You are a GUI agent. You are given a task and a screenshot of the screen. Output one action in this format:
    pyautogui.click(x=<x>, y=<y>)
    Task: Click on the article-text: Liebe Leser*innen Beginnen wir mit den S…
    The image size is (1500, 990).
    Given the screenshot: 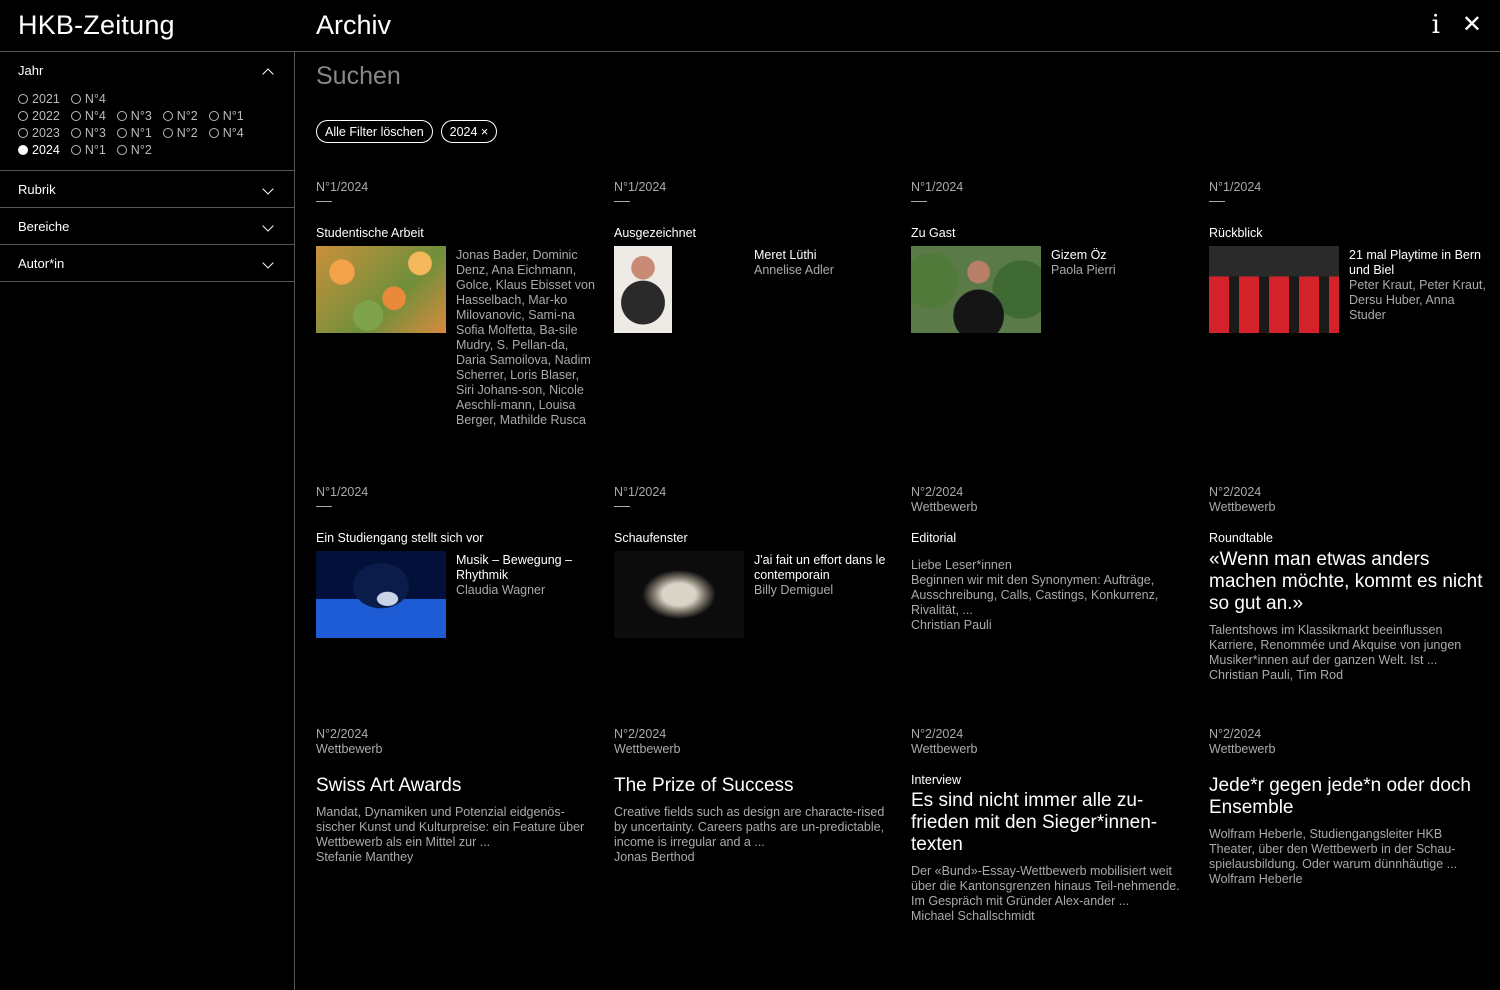 What is the action you would take?
    pyautogui.click(x=1051, y=595)
    